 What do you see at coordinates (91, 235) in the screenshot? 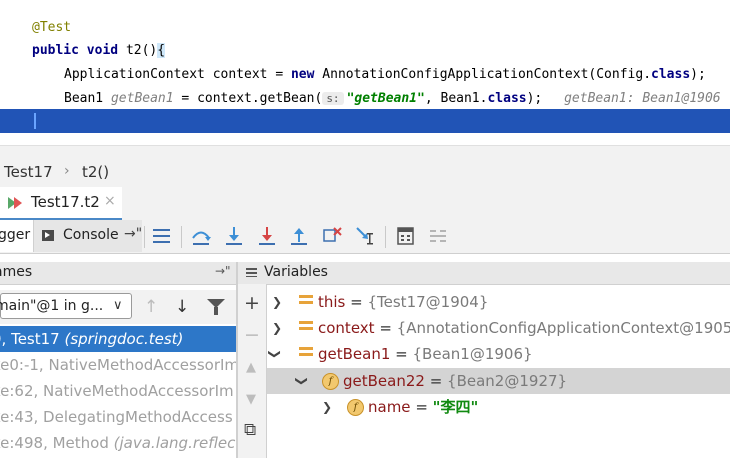
I see `tab-console-label: Console` at bounding box center [91, 235].